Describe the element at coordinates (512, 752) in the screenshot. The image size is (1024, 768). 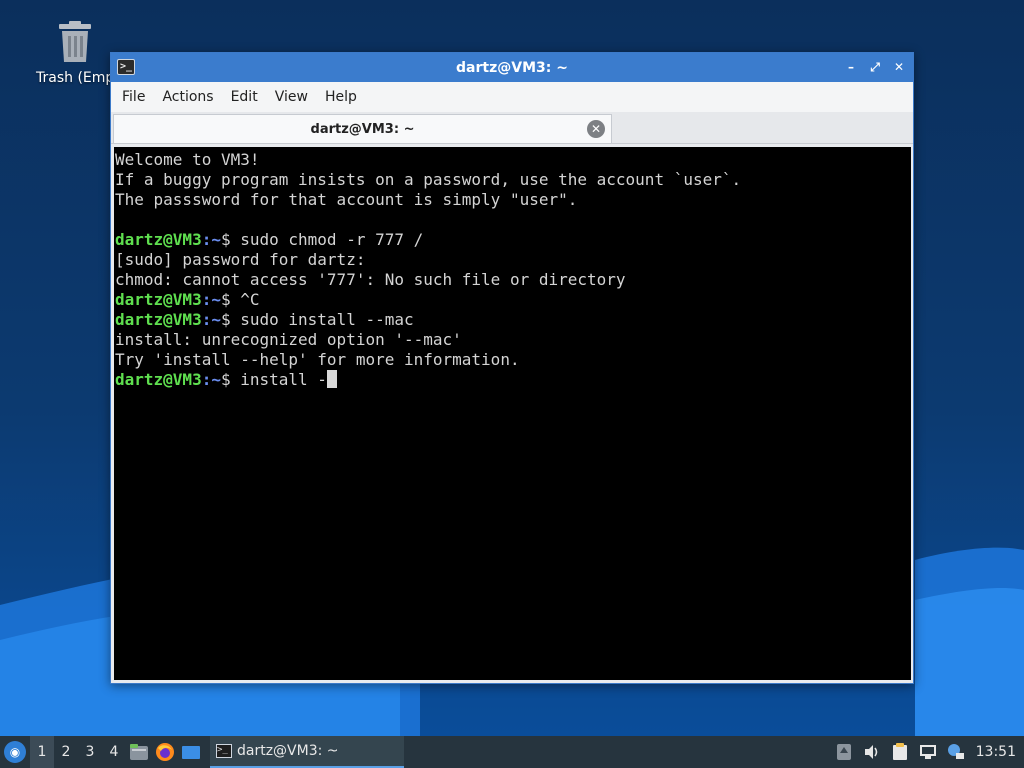
I see `taskbar: ◉ 1 2 3 4 >_ dartz@VM3: ~ 13:51` at that location.